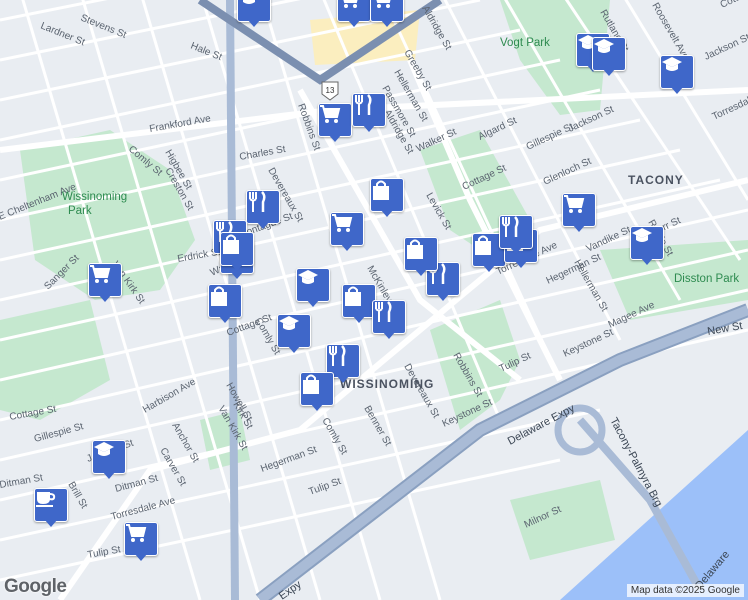 The image size is (748, 600). Describe the element at coordinates (94, 197) in the screenshot. I see `park-label: Wissinoming` at that location.